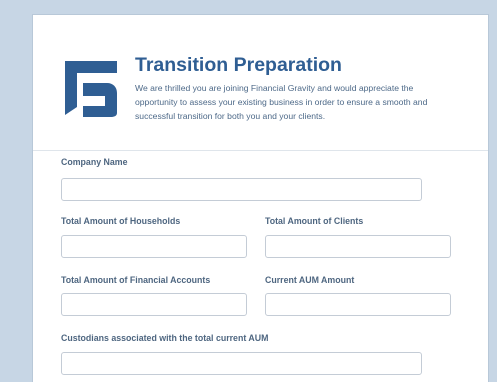 This screenshot has height=382, width=497. What do you see at coordinates (310, 280) in the screenshot?
I see `current-aum-label: Current AUM Amount` at bounding box center [310, 280].